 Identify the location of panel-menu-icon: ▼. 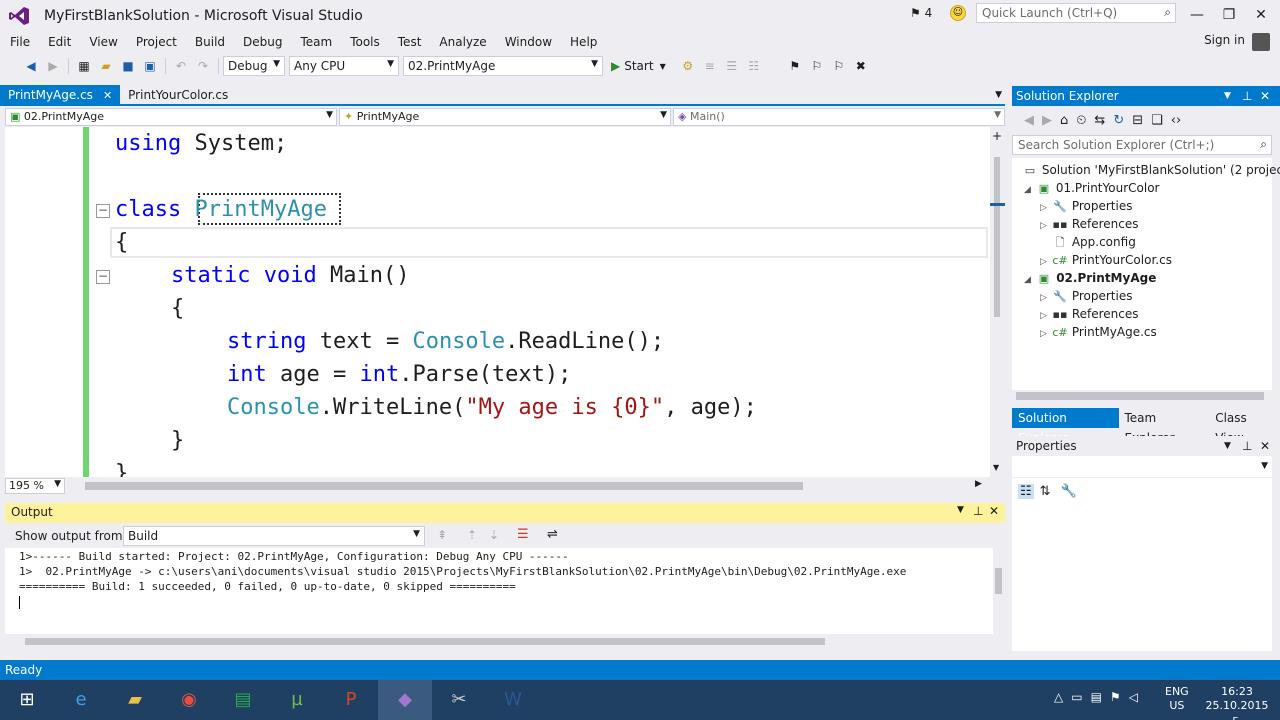
(960, 510).